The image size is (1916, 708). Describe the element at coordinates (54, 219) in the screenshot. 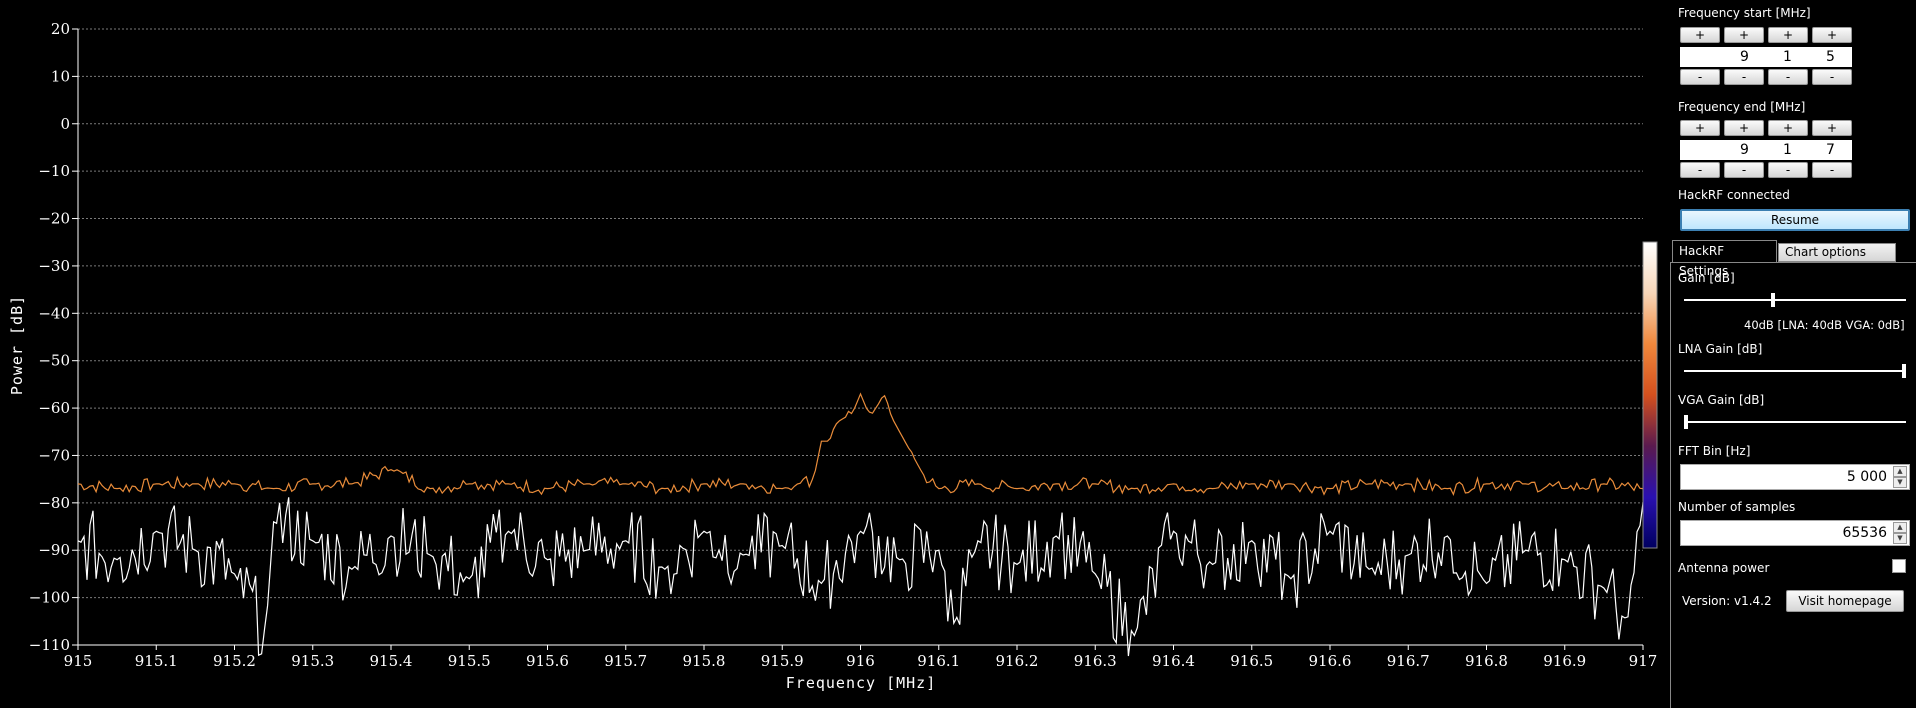

I see `y-tick-label: −20` at that location.